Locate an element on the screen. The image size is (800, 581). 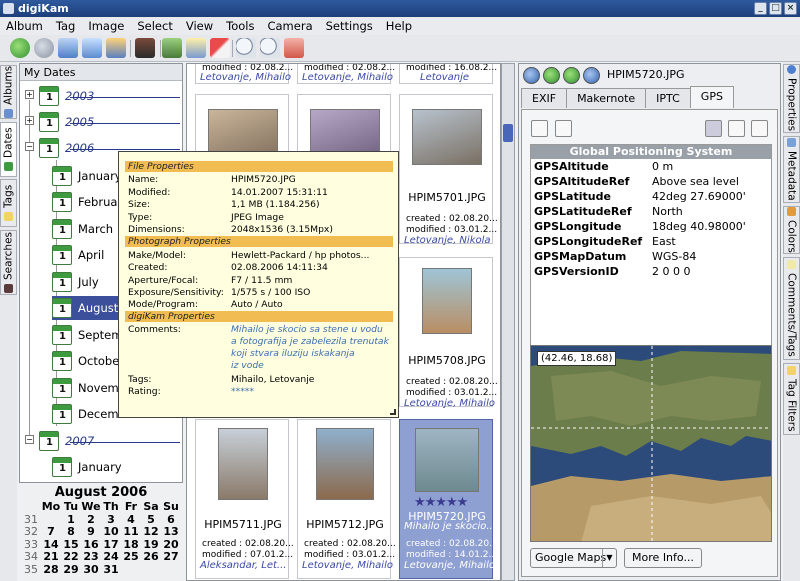
calendar-day: 14 is located at coordinates (51, 545).